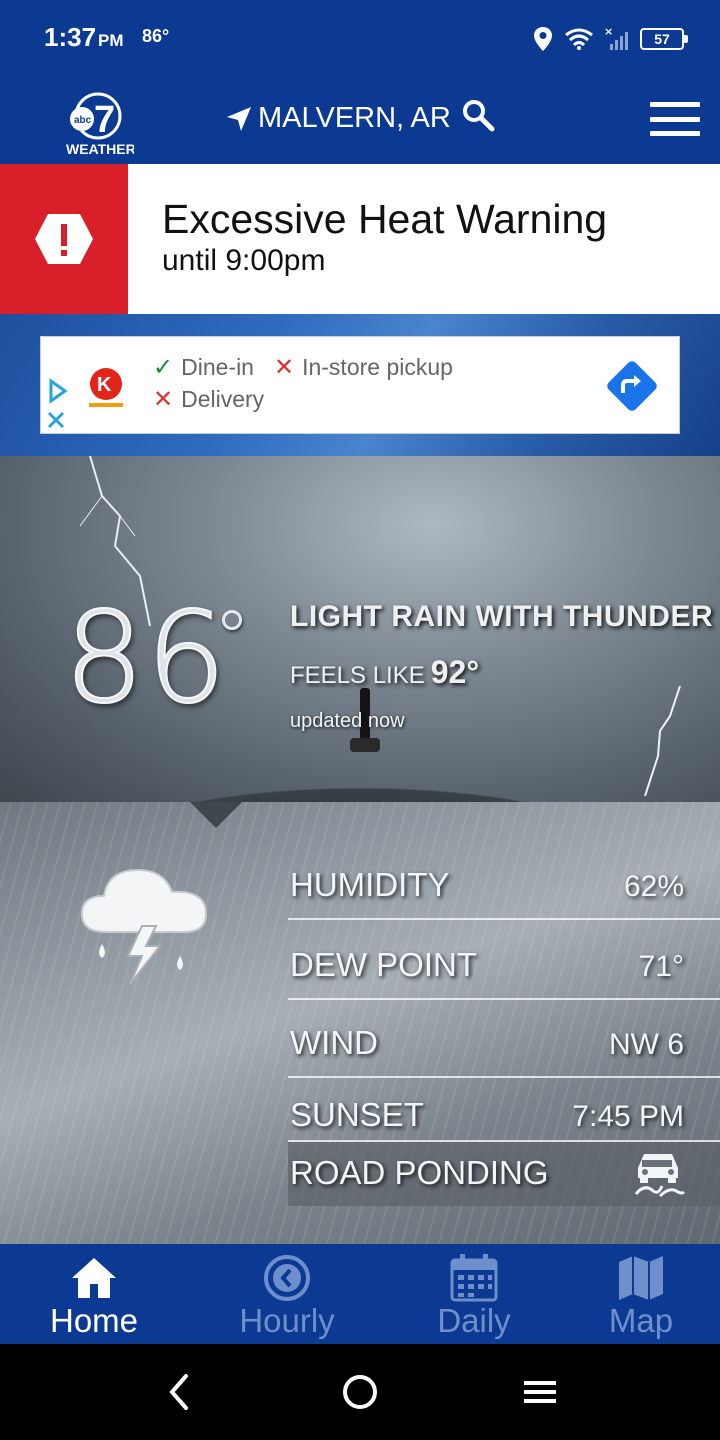 The image size is (720, 1440). I want to click on detail-label: HUMIDITY, so click(370, 884).